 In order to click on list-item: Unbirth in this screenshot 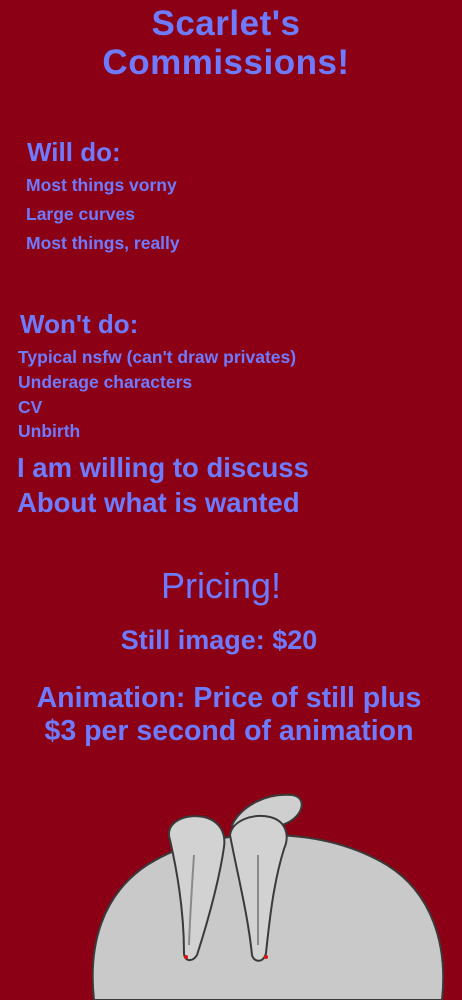, I will do `click(49, 431)`.